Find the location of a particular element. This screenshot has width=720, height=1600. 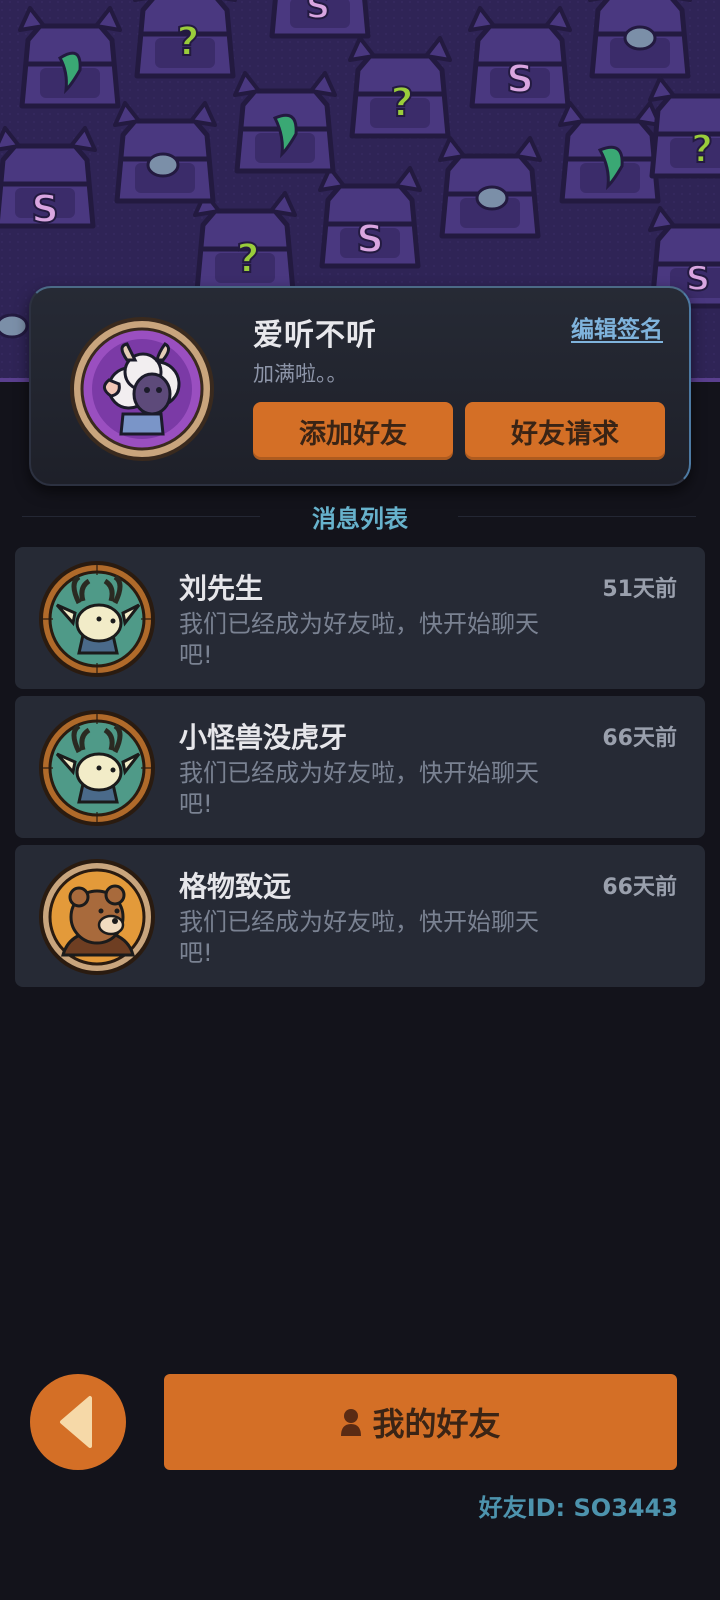

profile-card: 爱听不听 加满啦。。 编辑签名 添加好友 好友请求 is located at coordinates (360, 386).